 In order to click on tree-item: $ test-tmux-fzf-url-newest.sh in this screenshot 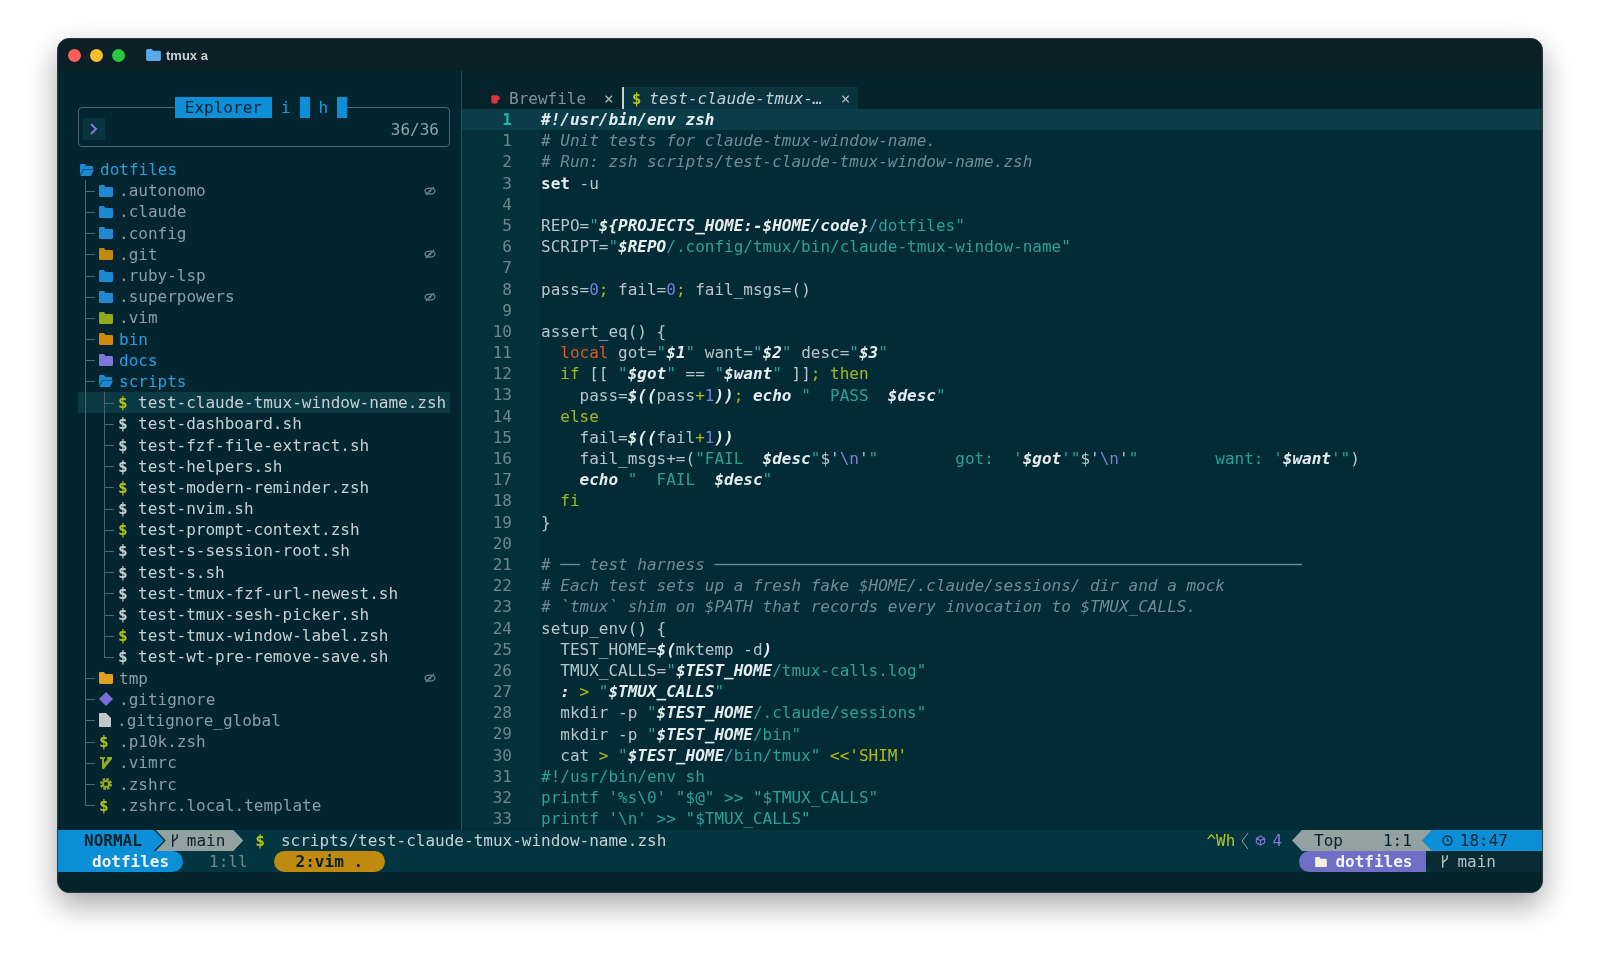, I will do `click(264, 593)`.